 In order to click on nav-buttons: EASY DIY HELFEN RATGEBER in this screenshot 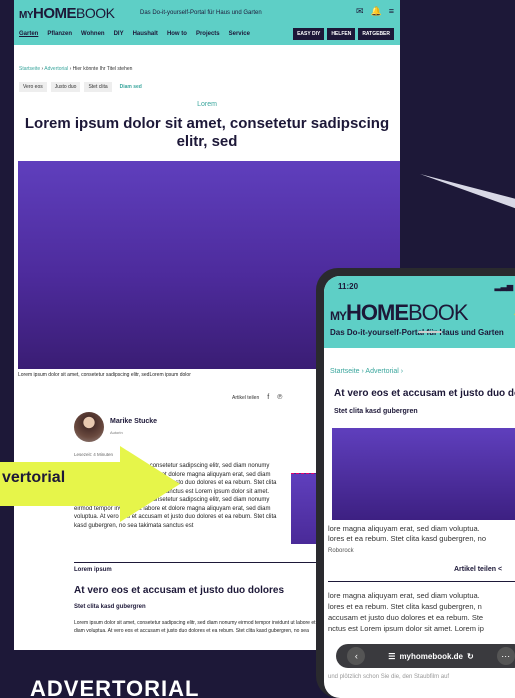, I will do `click(343, 34)`.